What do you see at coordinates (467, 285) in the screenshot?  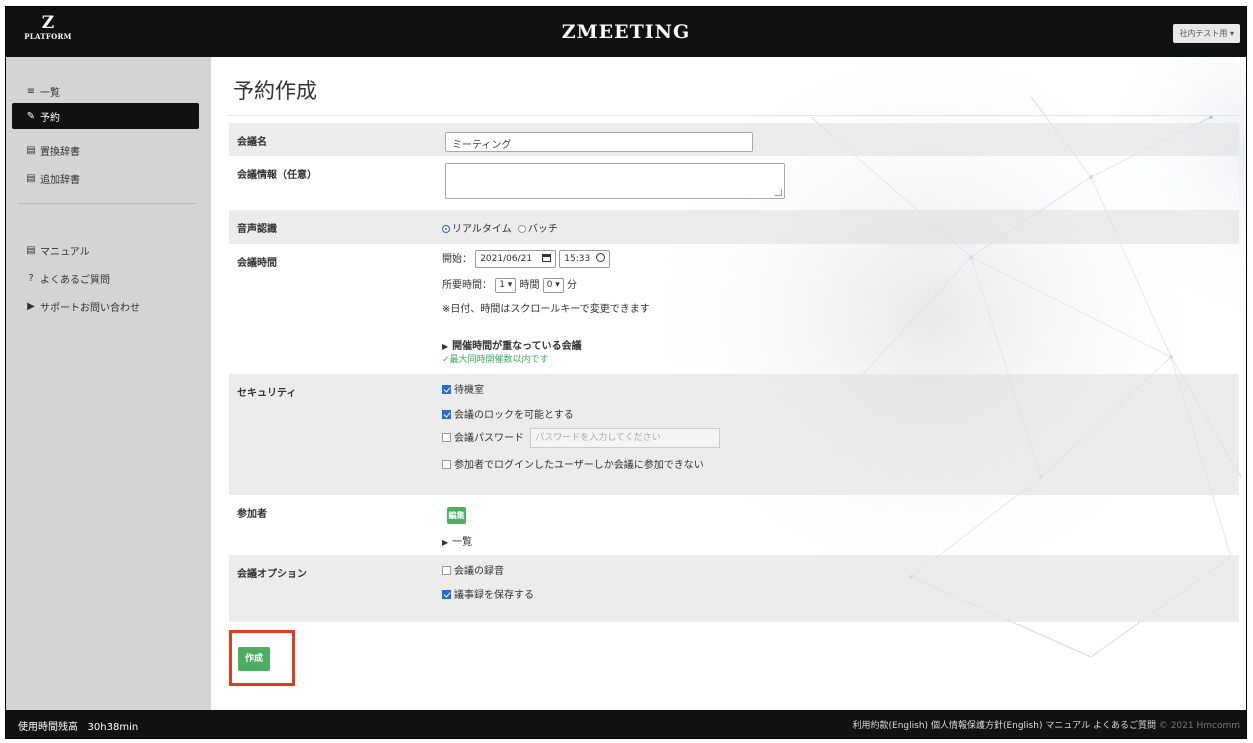 I see `duration-label: 所要時間：` at bounding box center [467, 285].